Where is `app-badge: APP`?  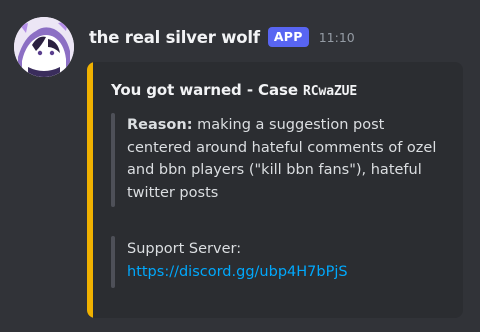
app-badge: APP is located at coordinates (288, 37).